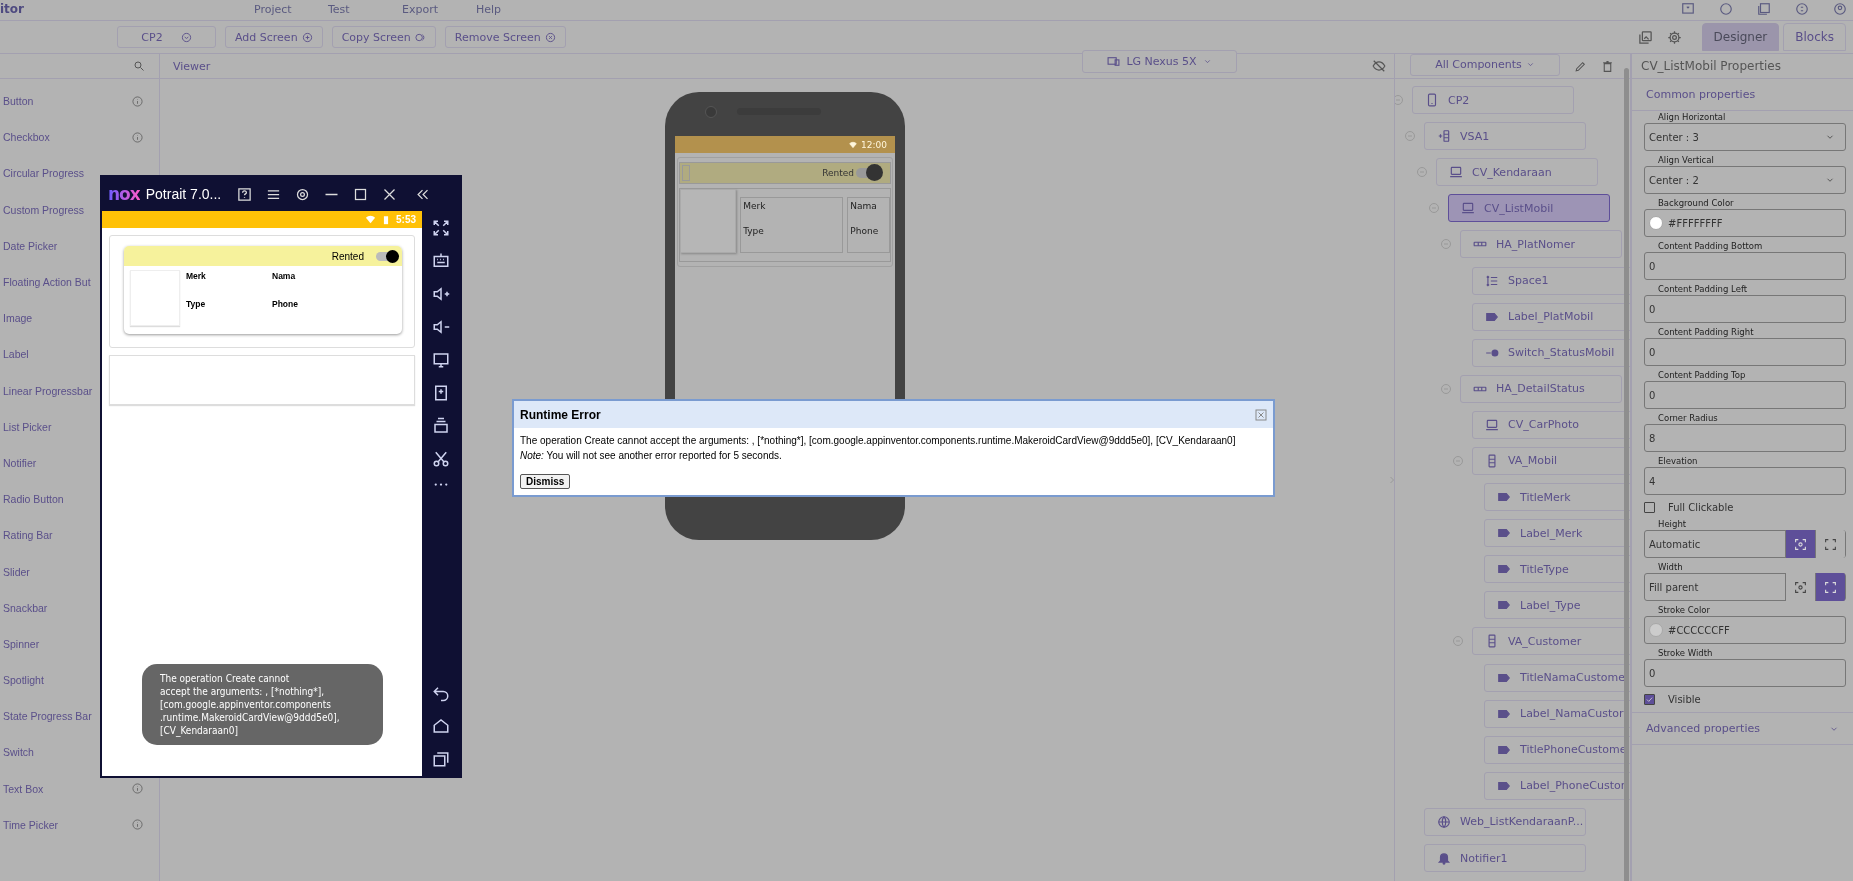 The image size is (1853, 881). What do you see at coordinates (1444, 821) in the screenshot?
I see `globe-icon` at bounding box center [1444, 821].